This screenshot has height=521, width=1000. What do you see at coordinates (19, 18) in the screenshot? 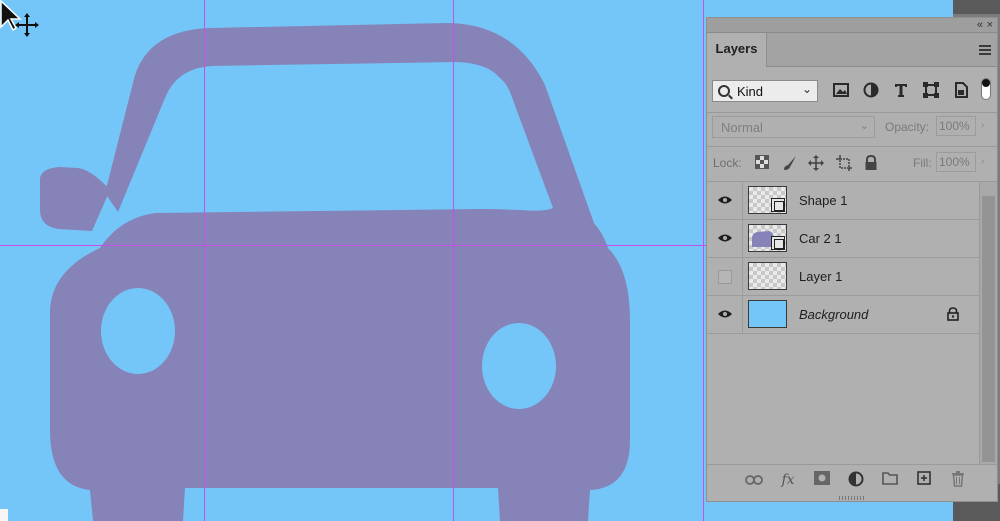
I see `move-cursor-icon` at bounding box center [19, 18].